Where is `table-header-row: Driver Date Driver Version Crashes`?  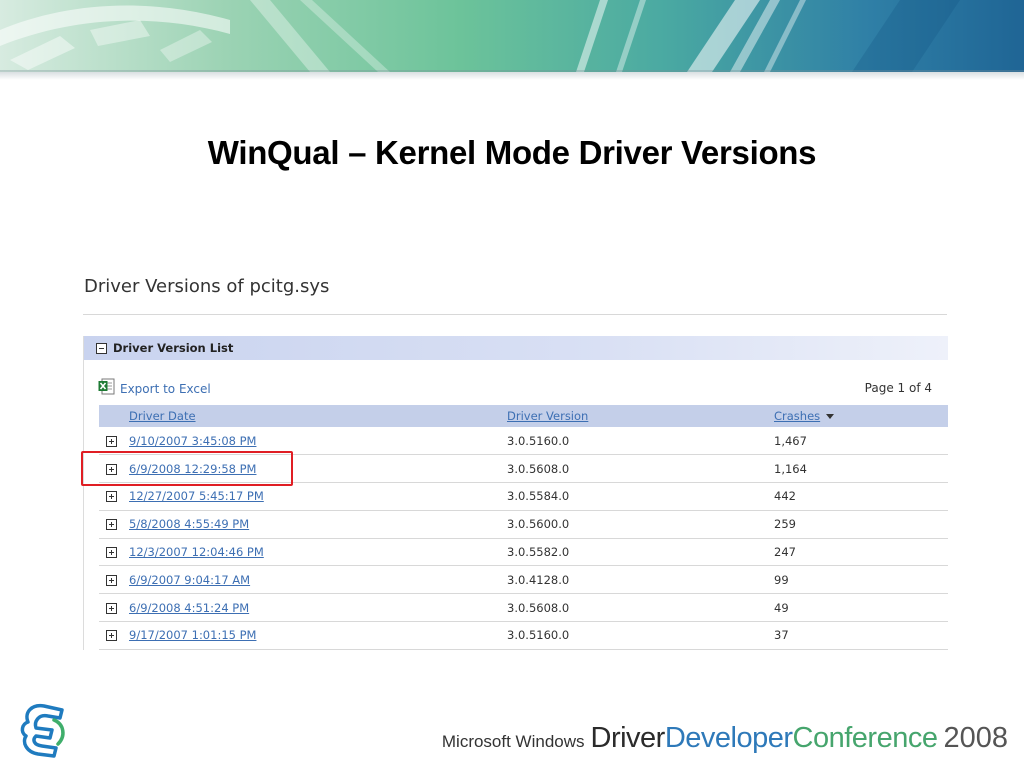
table-header-row: Driver Date Driver Version Crashes is located at coordinates (523, 416).